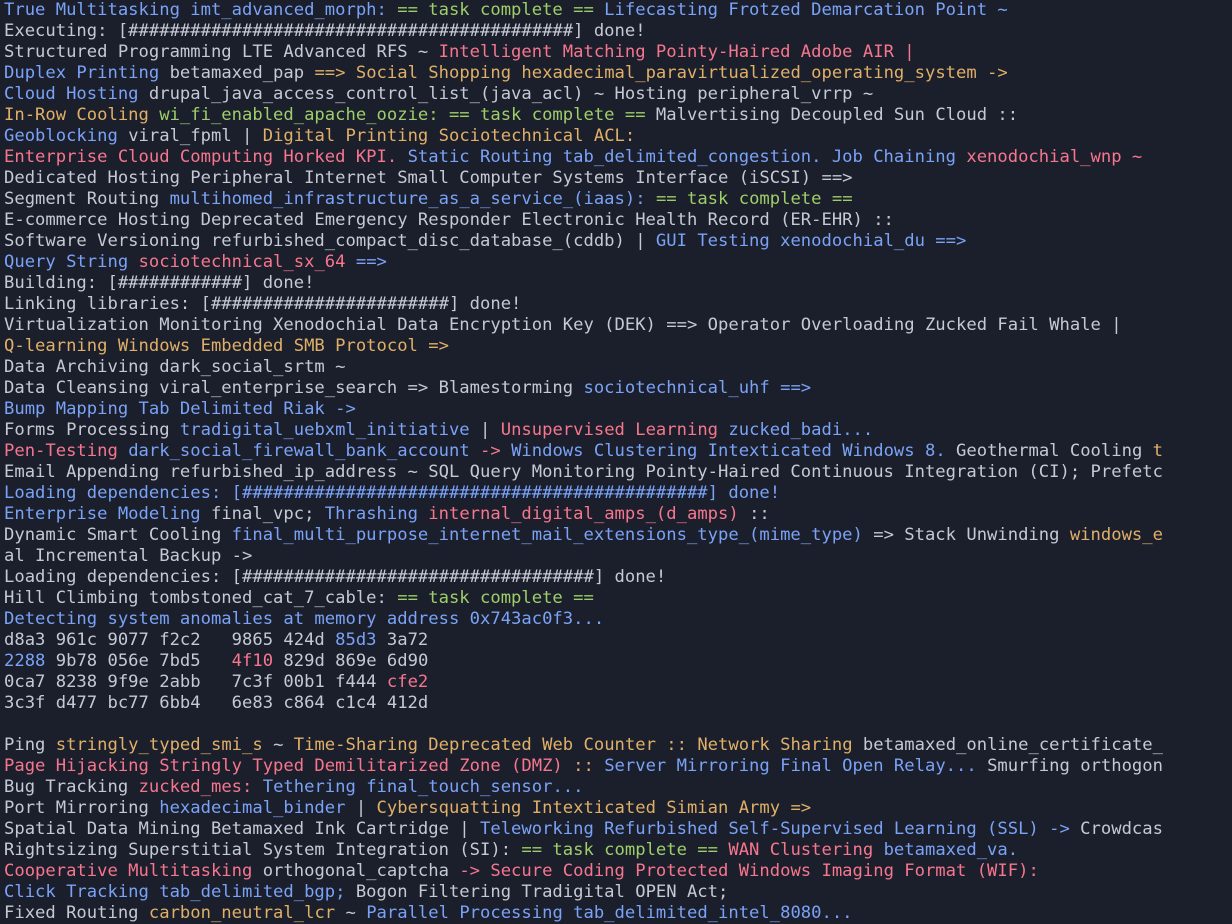  Describe the element at coordinates (1054, 451) in the screenshot. I see `terminal-text-segment: Geothermal Cooling` at that location.